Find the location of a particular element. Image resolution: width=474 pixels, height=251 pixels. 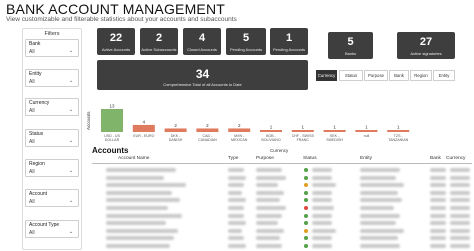

col-bank: Bank is located at coordinates (435, 158).